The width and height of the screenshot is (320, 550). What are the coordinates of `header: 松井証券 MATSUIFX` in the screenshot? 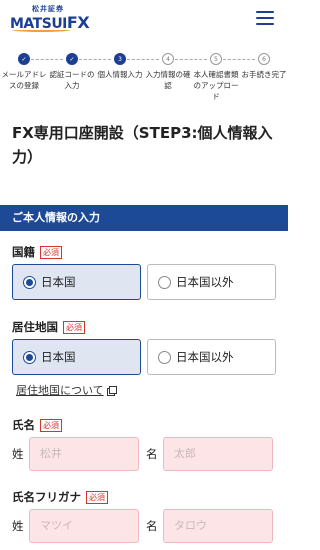 It's located at (144, 19).